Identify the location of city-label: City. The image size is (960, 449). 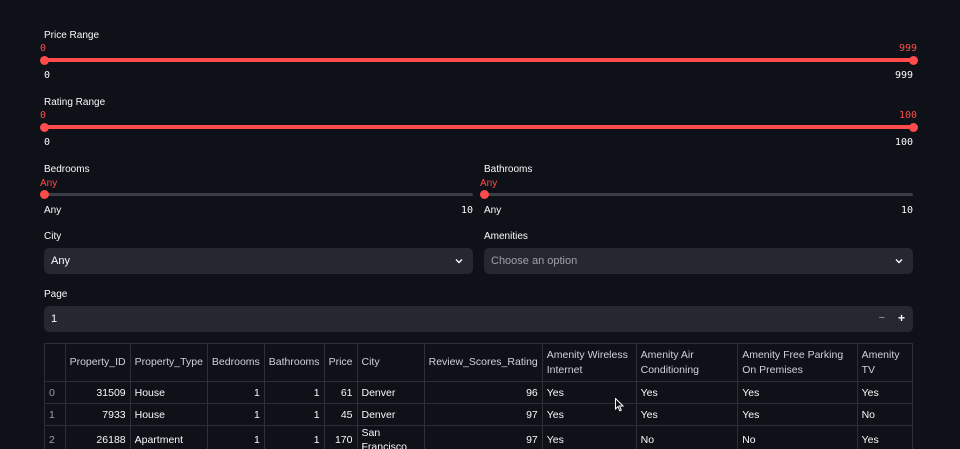
(53, 236).